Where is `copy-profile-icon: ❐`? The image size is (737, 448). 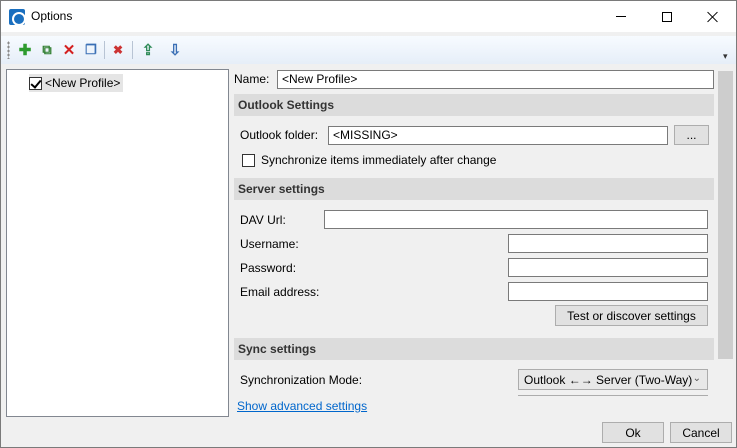
copy-profile-icon: ❐ is located at coordinates (91, 49).